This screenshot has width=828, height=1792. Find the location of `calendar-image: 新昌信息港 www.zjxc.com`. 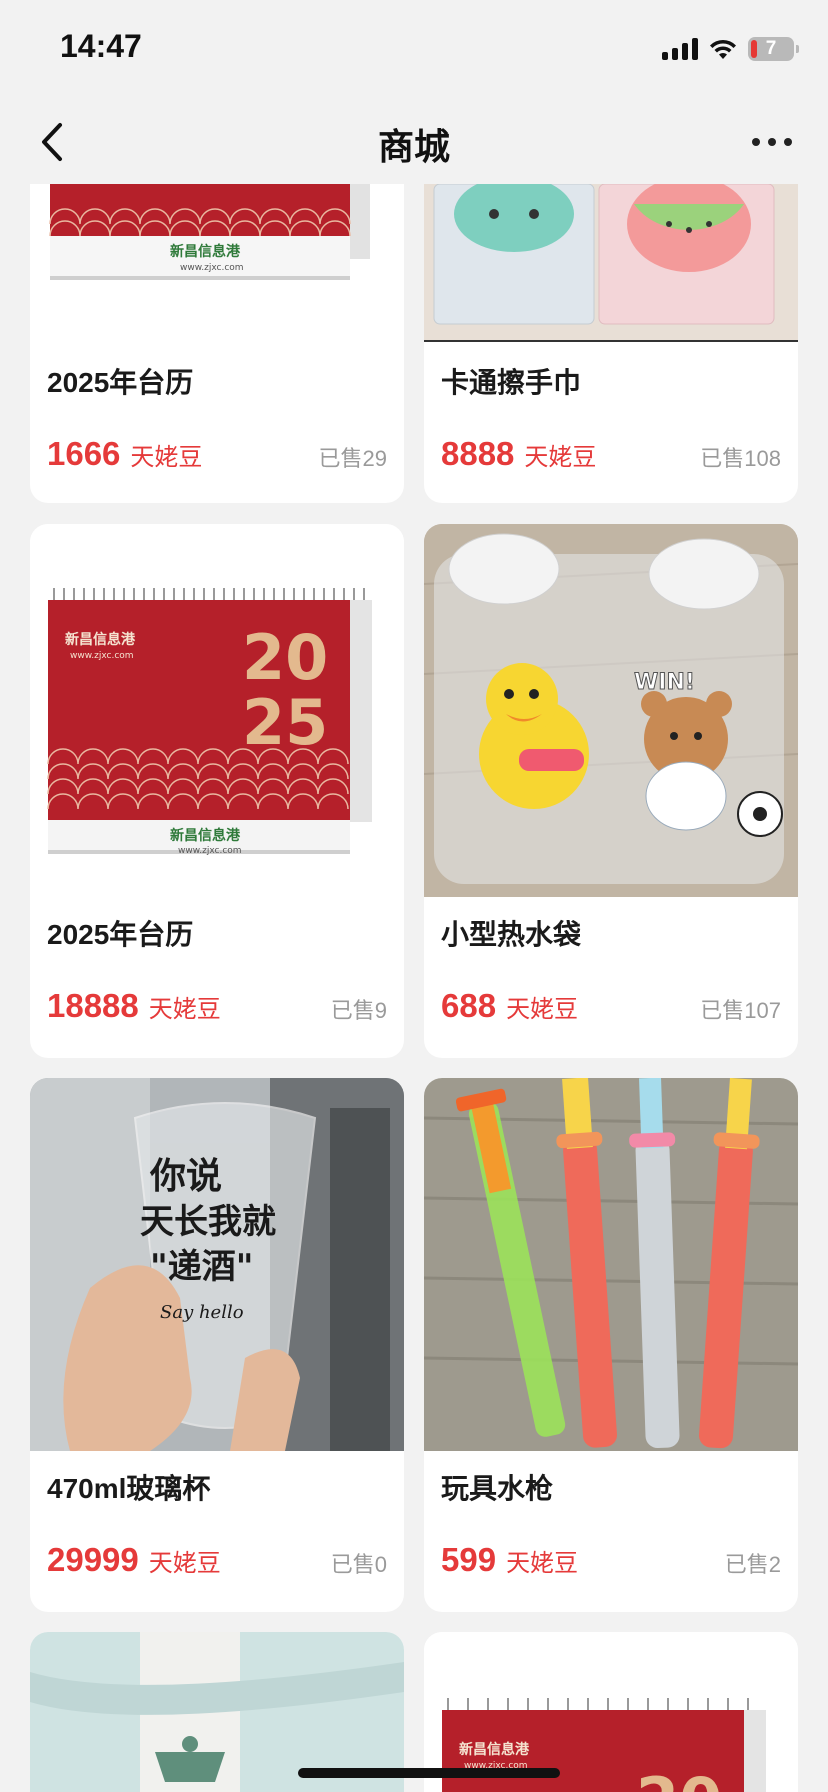

calendar-image: 新昌信息港 www.zjxc.com is located at coordinates (217, 244).